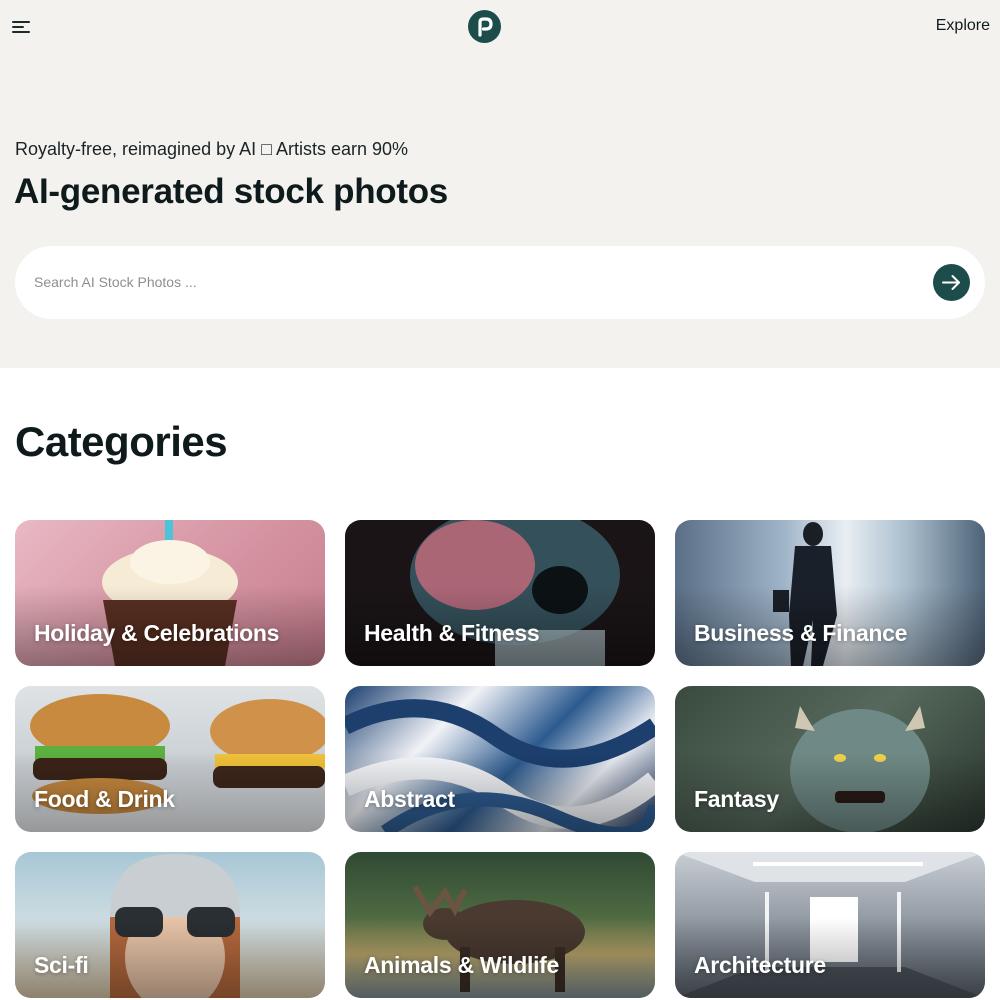 The image size is (1000, 1000). What do you see at coordinates (170, 925) in the screenshot?
I see `category-card-sci-fi: Sci-fi` at bounding box center [170, 925].